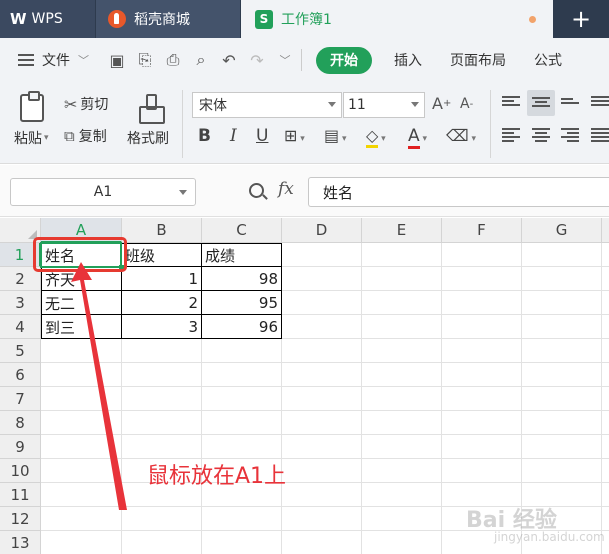 Image resolution: width=609 pixels, height=554 pixels. I want to click on font-name-select: 宋体, so click(267, 105).